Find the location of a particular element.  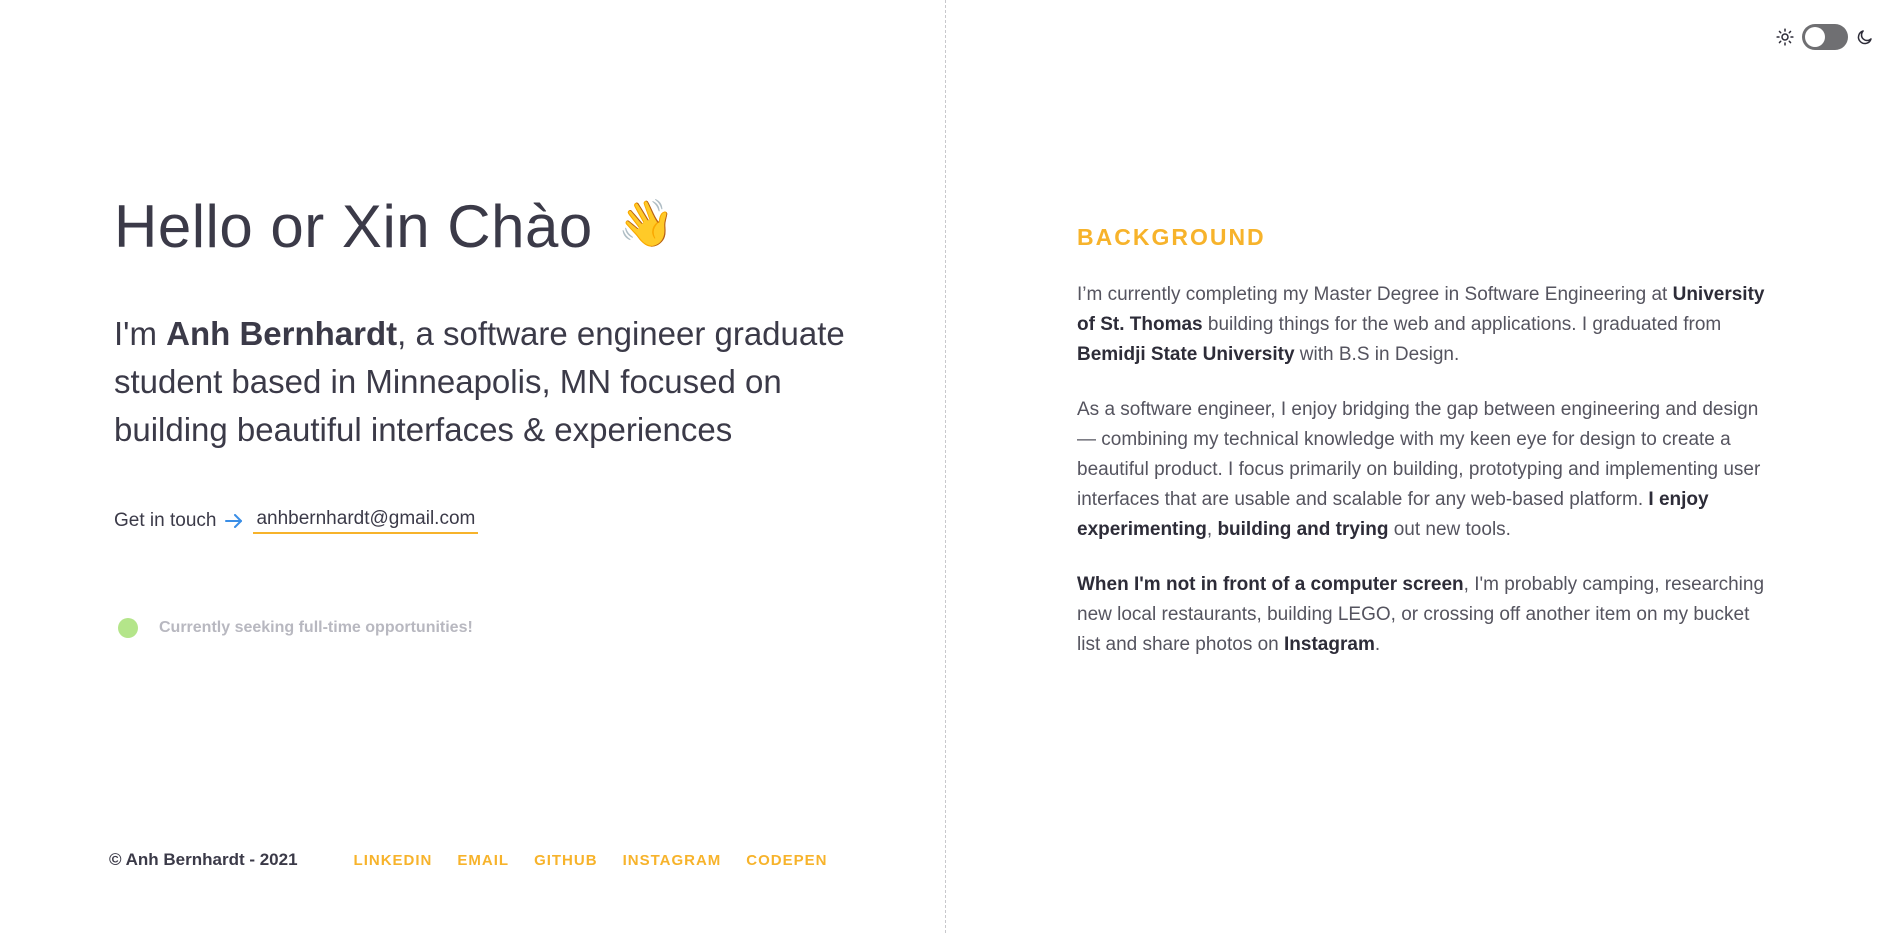

bio-p1-bold-2: Bemidji State University is located at coordinates (1186, 354).